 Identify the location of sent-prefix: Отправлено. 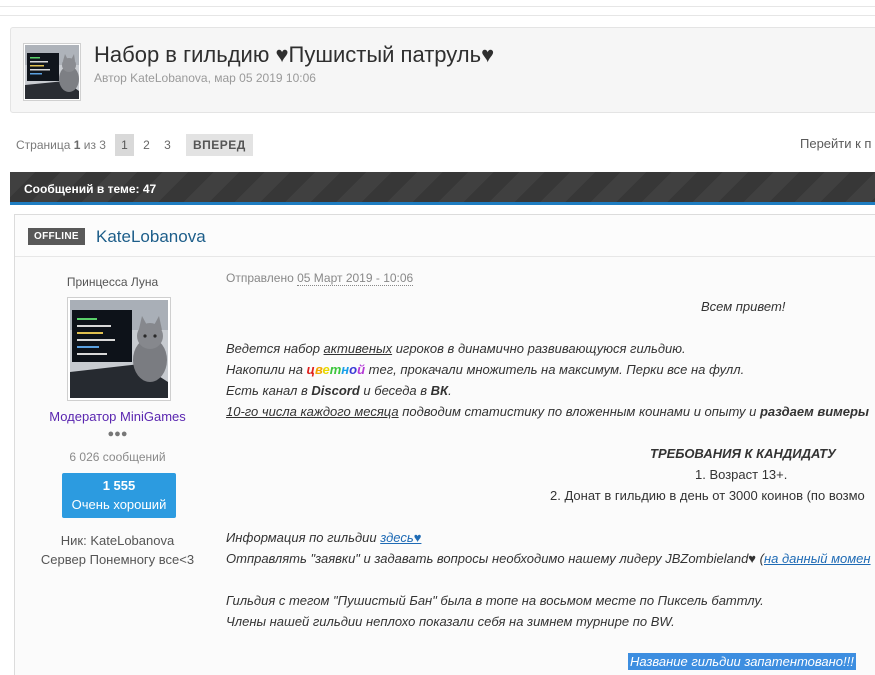
(260, 278).